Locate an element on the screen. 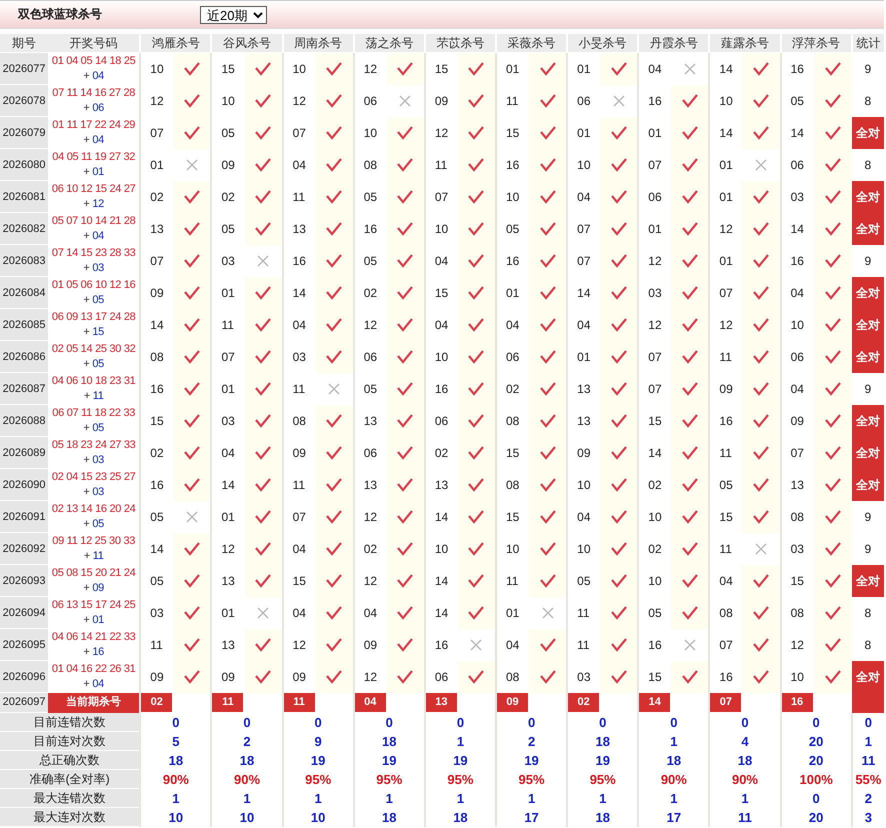 Image resolution: width=886 pixels, height=828 pixels. period-cell: 2026091 is located at coordinates (24, 516).